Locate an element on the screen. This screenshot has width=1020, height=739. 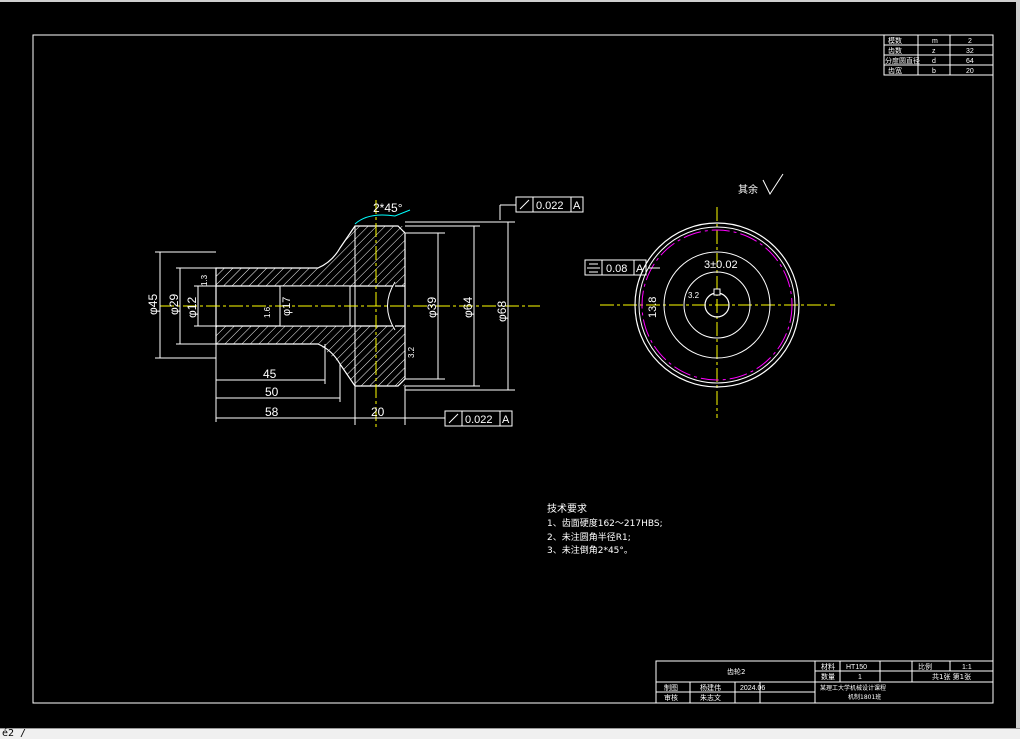
param-name-3: 齿宽 is located at coordinates (895, 70).